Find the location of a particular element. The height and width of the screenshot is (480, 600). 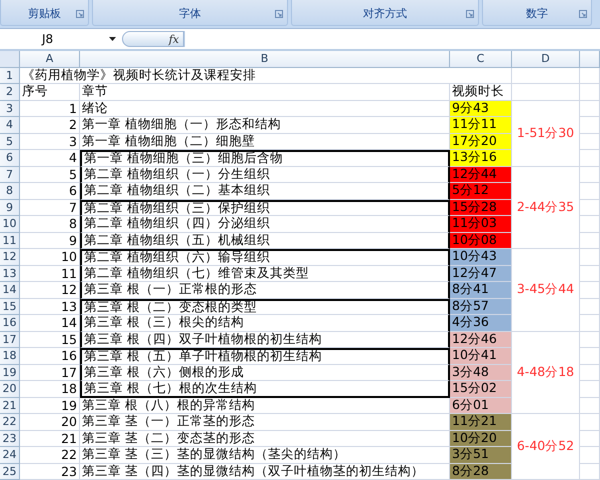

dropdown-caret-icon is located at coordinates (112, 39).